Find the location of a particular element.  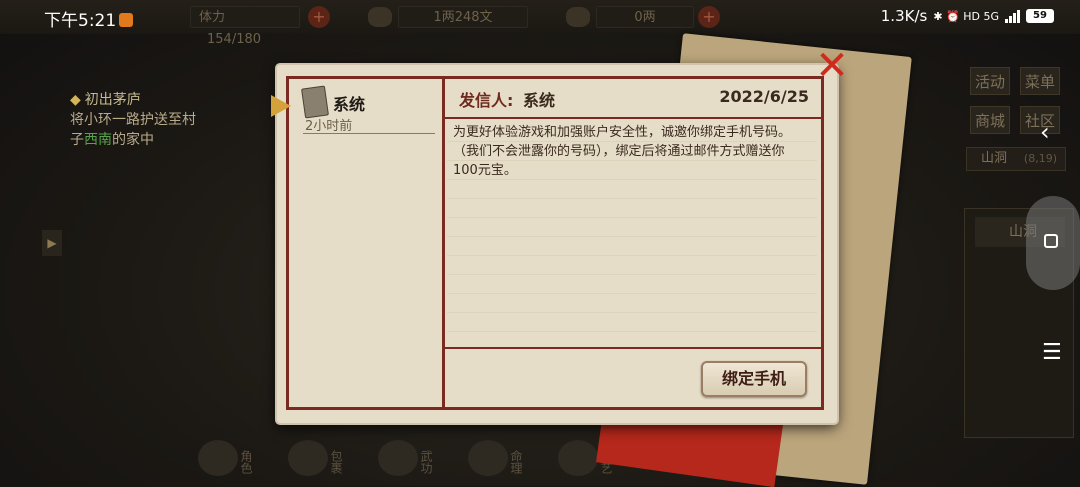

mail-item-time: 2小时前 is located at coordinates (329, 126).